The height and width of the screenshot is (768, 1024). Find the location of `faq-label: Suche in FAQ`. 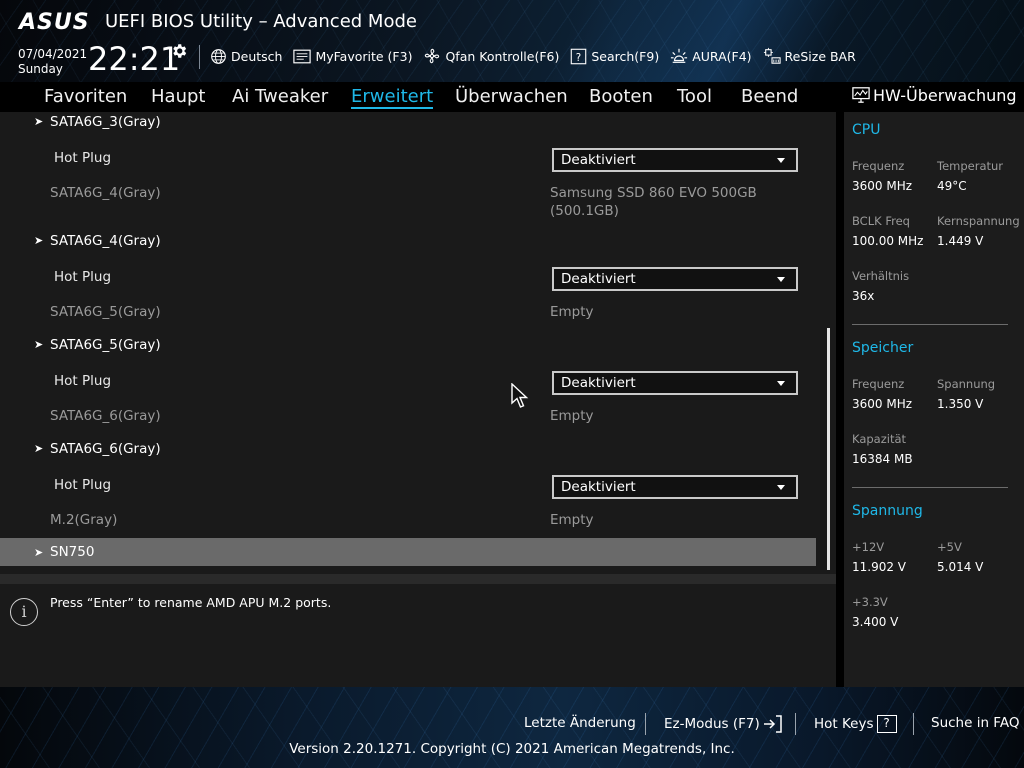

faq-label: Suche in FAQ is located at coordinates (975, 723).